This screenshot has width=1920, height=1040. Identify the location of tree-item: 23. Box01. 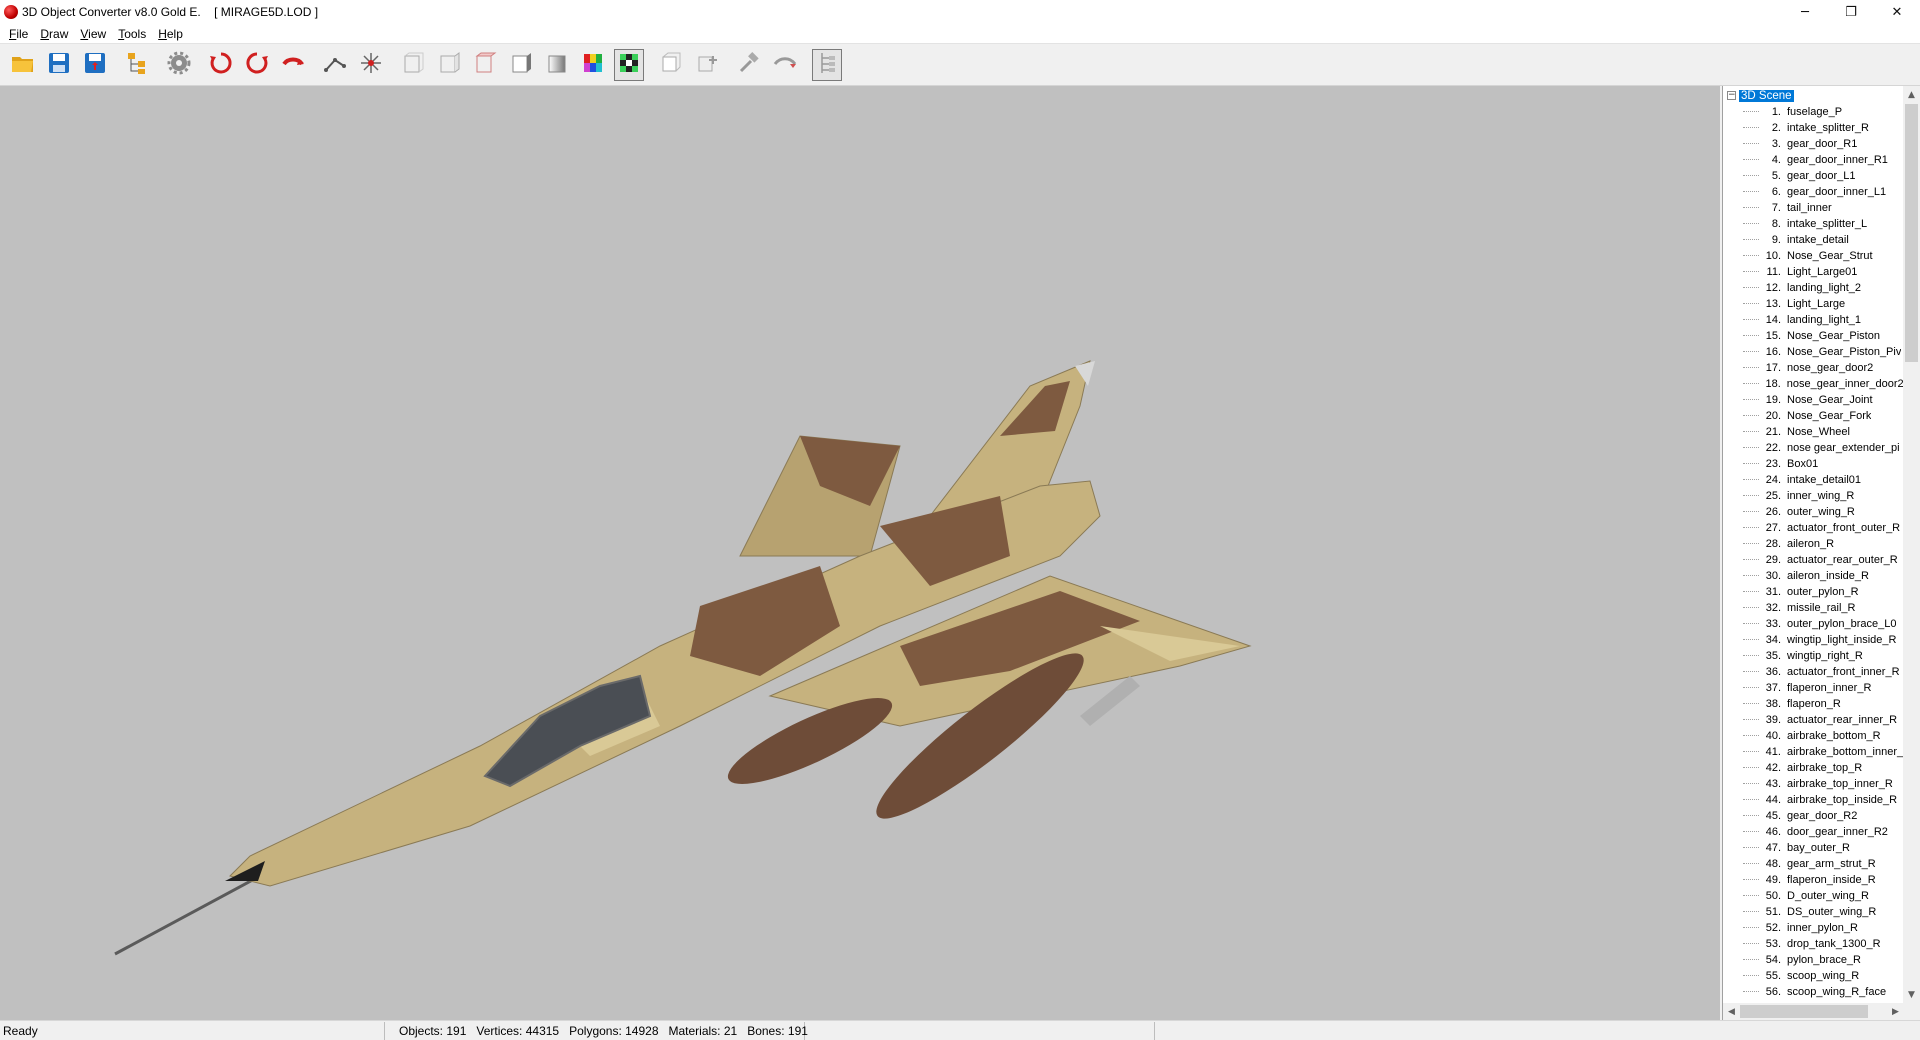
(1813, 464).